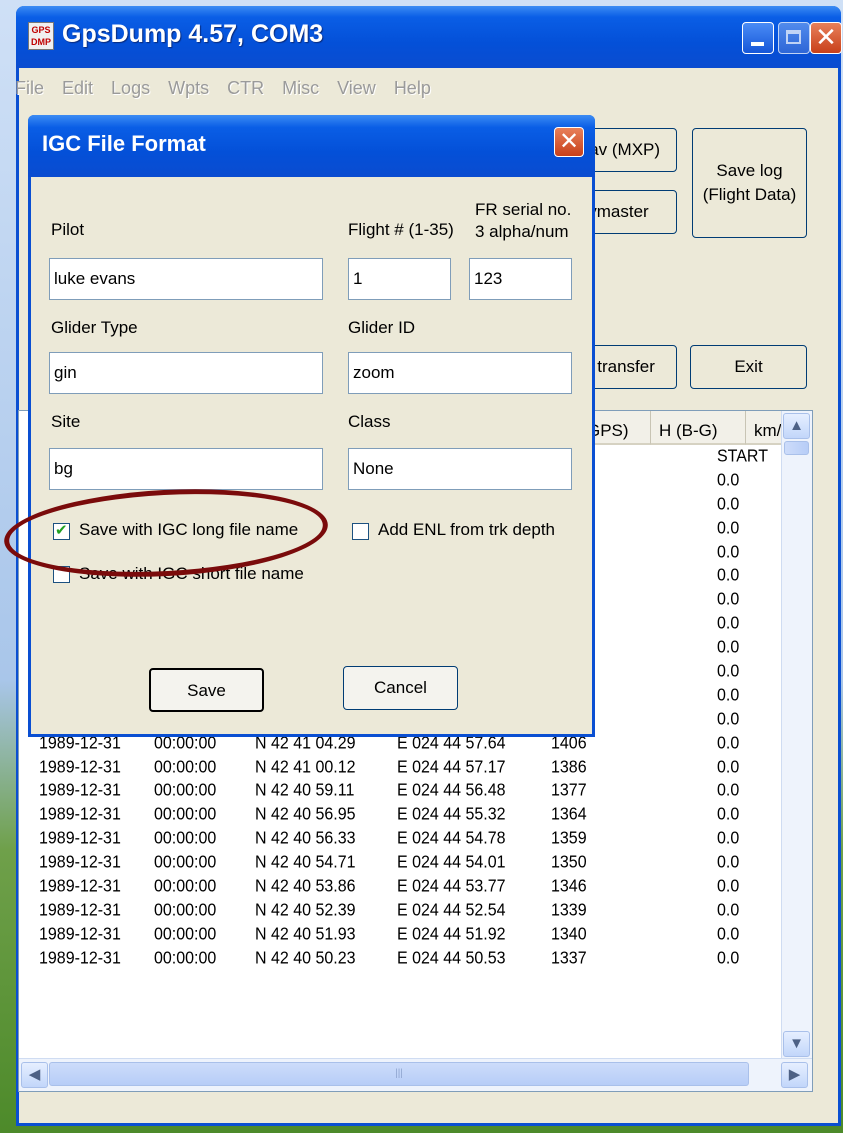  What do you see at coordinates (698, 428) in the screenshot?
I see `column-header-h-bg: H (B-G)` at bounding box center [698, 428].